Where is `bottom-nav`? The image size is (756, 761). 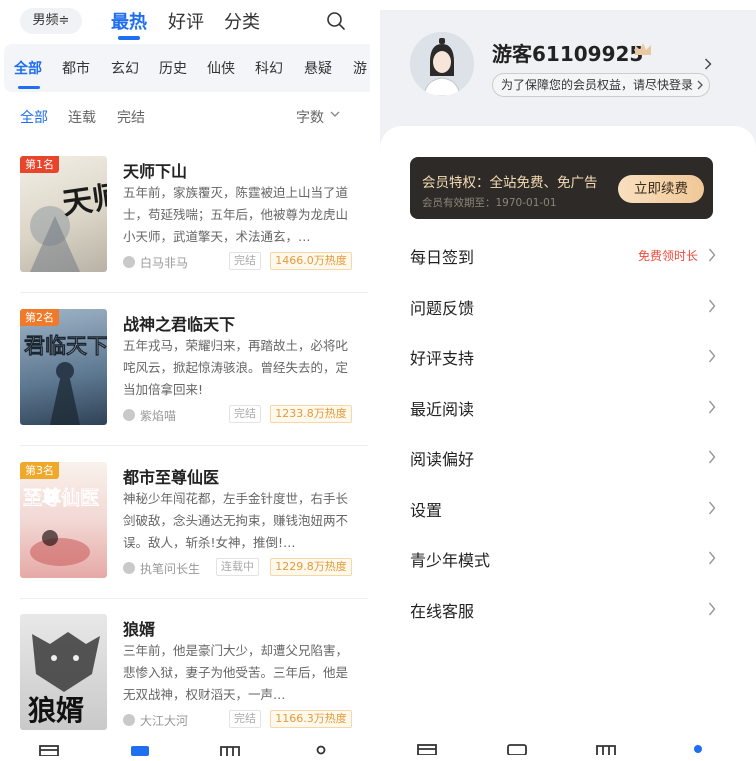 bottom-nav is located at coordinates (568, 751).